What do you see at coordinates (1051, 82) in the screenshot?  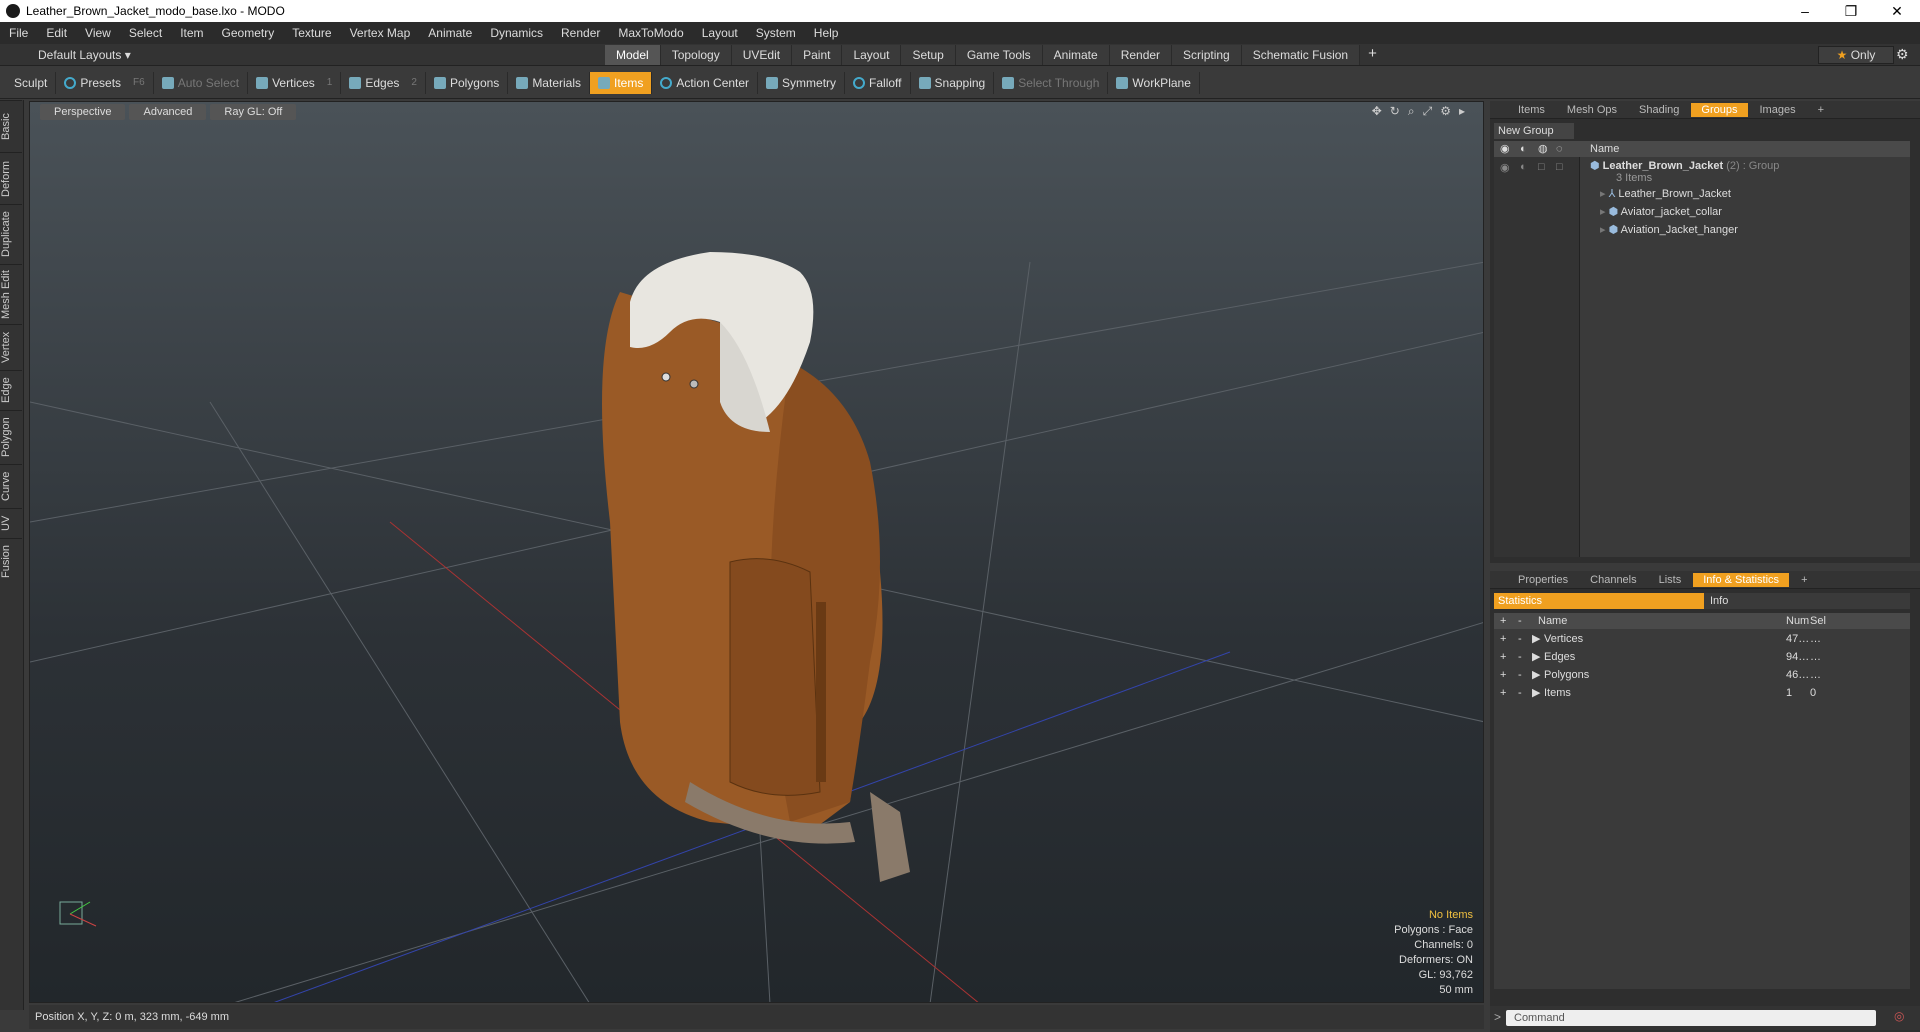 I see `select-through-button: Select Through` at bounding box center [1051, 82].